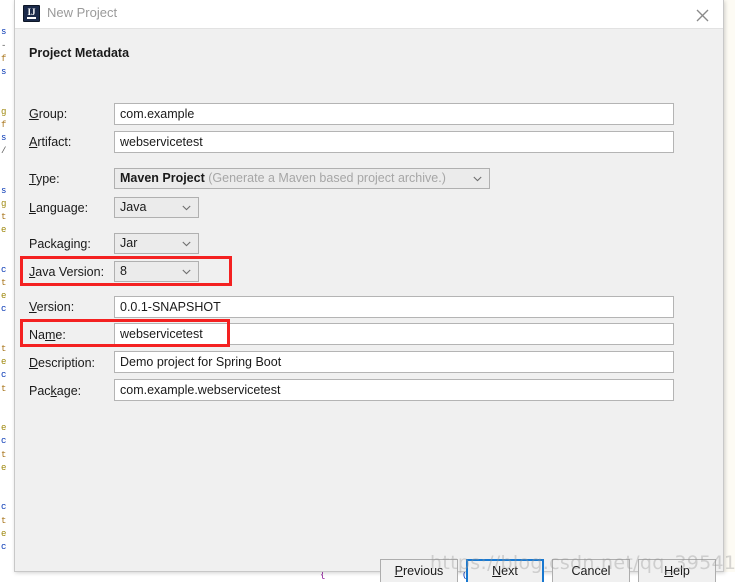 This screenshot has width=735, height=582. I want to click on help-button: Help, so click(677, 570).